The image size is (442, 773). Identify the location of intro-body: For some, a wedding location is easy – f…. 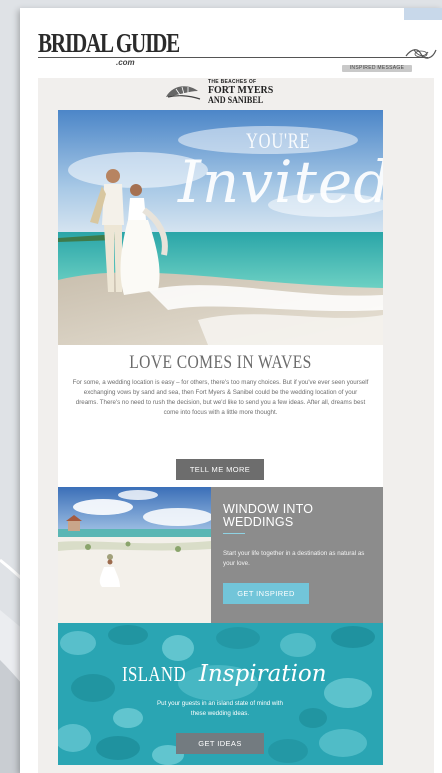
(220, 397).